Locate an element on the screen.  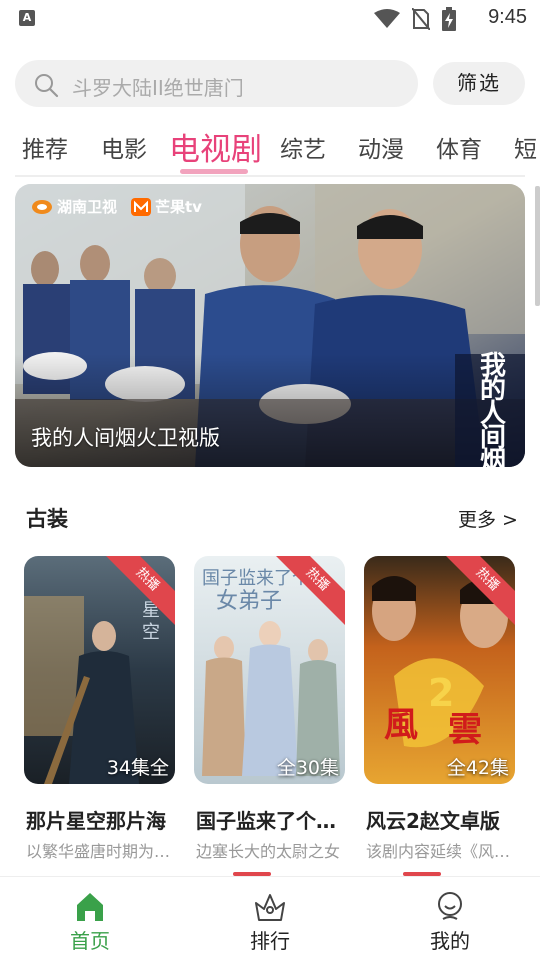
wifi-icon is located at coordinates (387, 18).